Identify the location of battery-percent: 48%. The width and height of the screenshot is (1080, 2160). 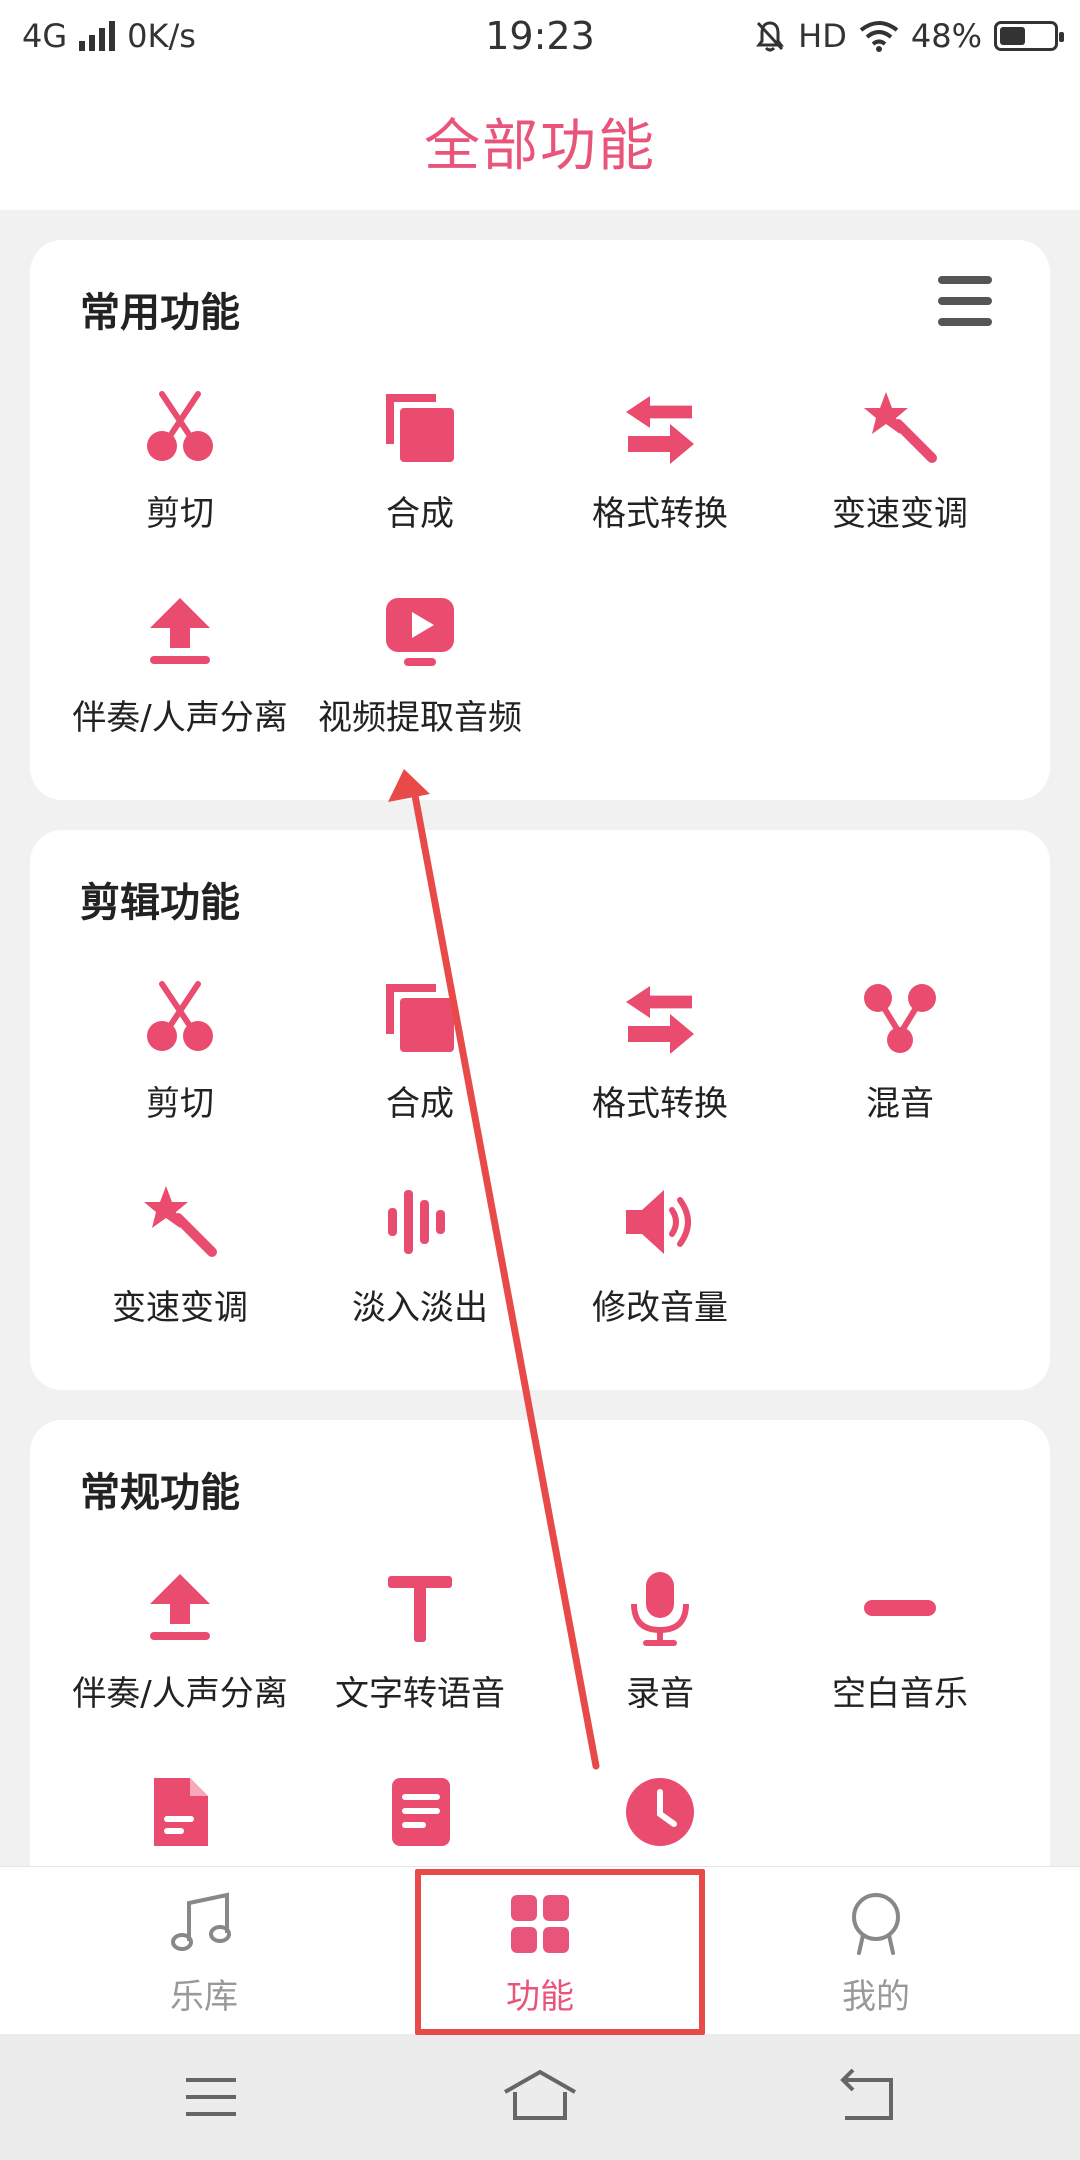
(946, 36).